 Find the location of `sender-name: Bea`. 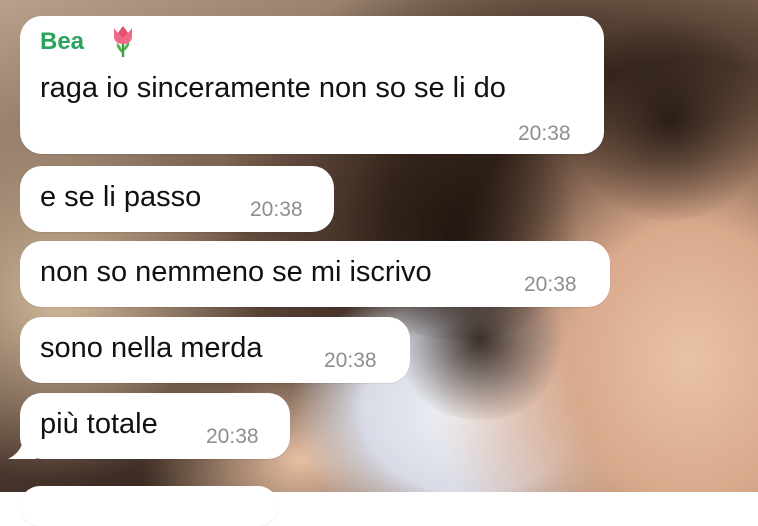

sender-name: Bea is located at coordinates (62, 42).